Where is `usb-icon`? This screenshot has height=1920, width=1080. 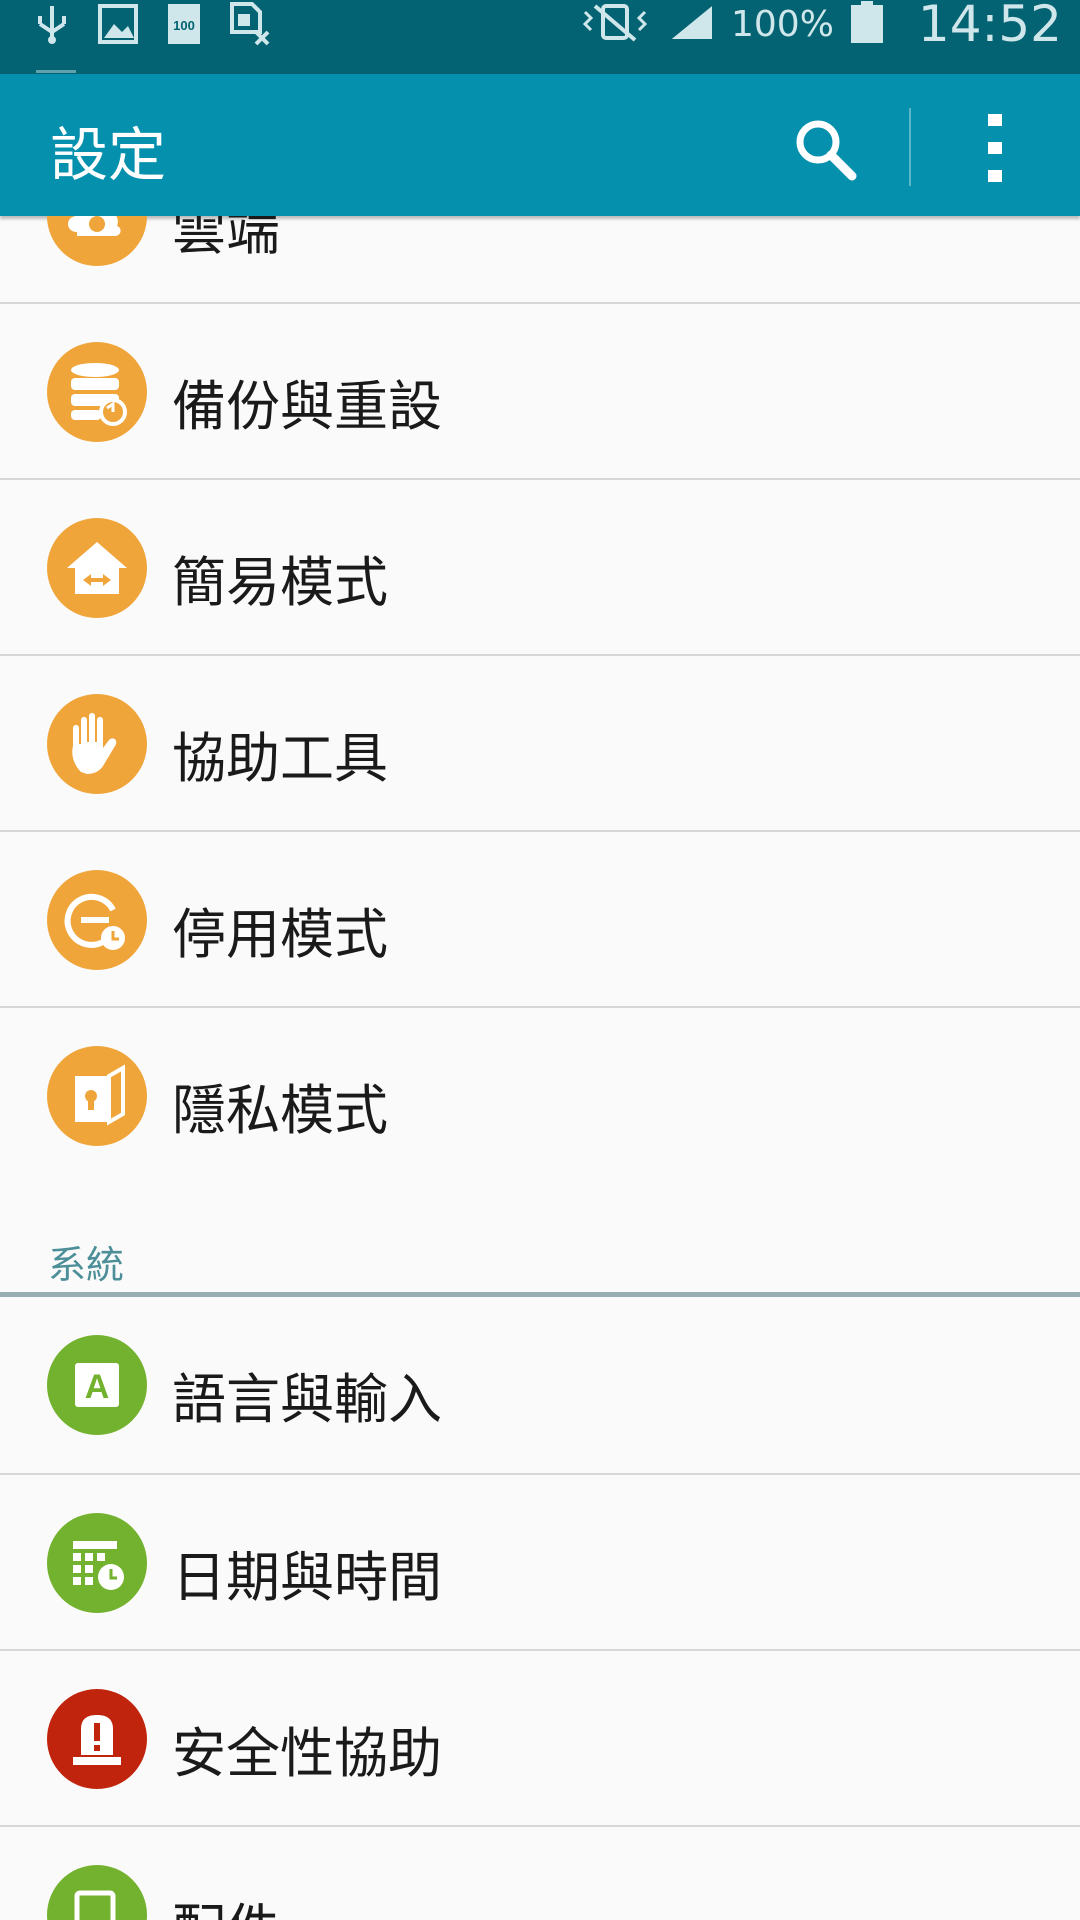 usb-icon is located at coordinates (52, 24).